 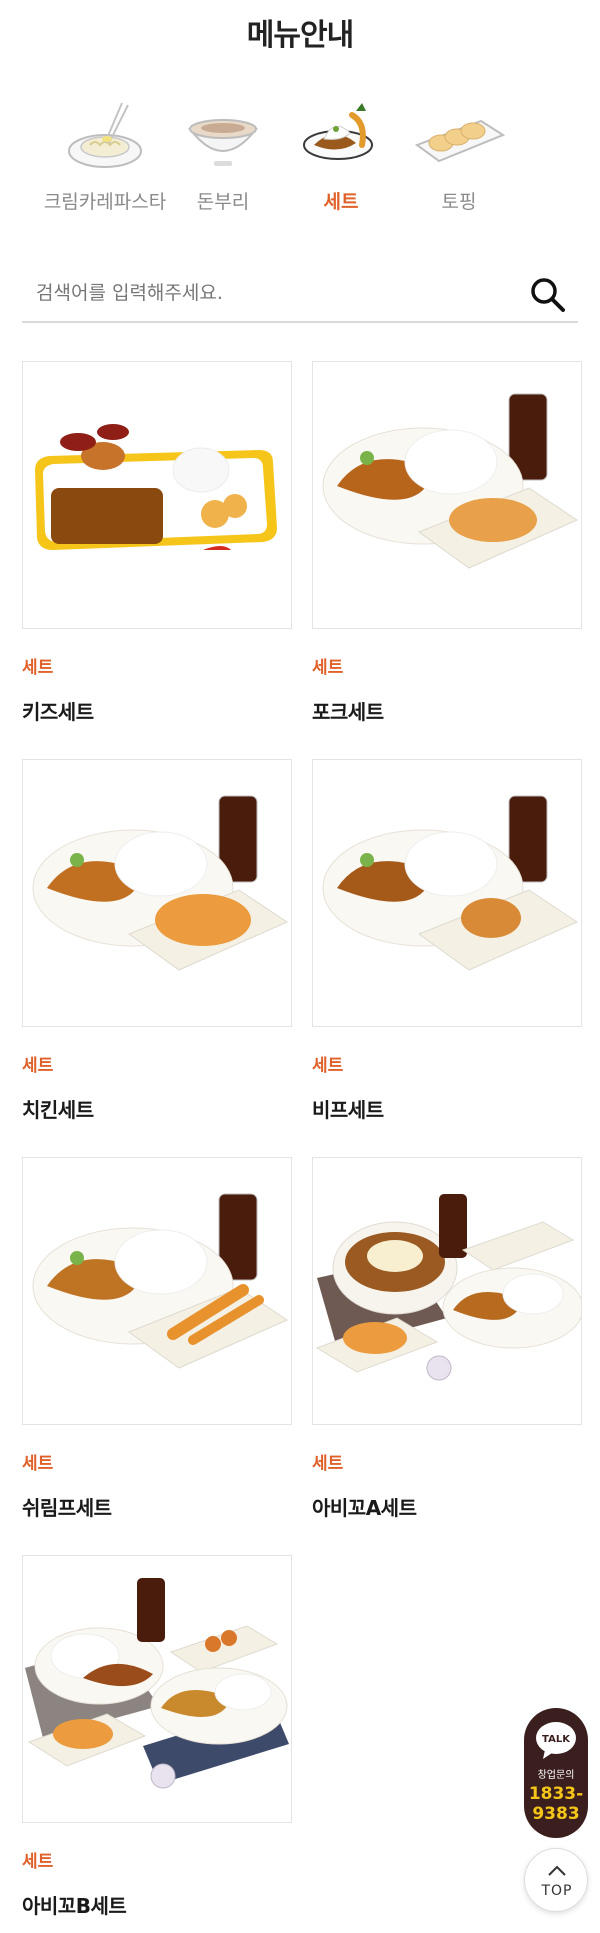 What do you see at coordinates (105, 135) in the screenshot?
I see `pasta-plate-icon` at bounding box center [105, 135].